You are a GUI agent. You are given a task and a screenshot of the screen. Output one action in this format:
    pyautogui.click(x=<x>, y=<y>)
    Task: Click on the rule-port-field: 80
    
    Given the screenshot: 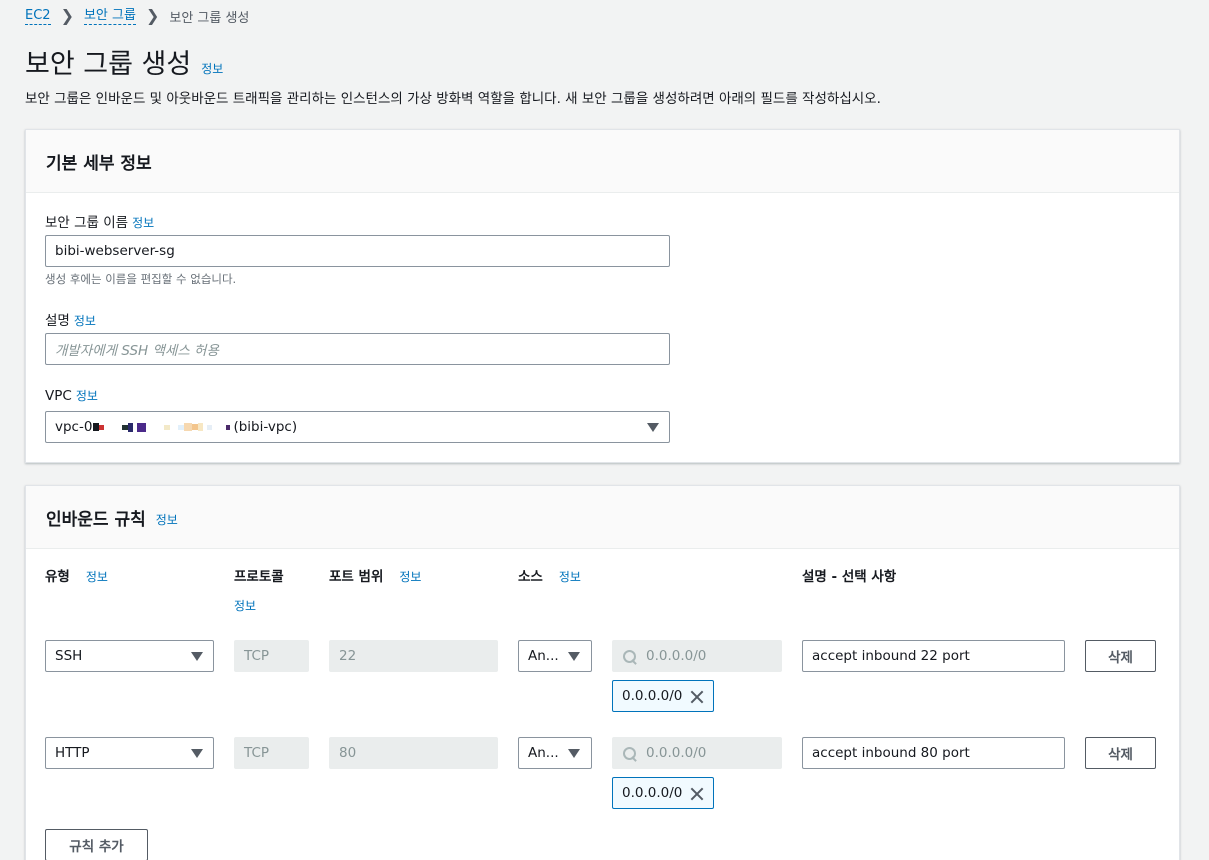 What is the action you would take?
    pyautogui.click(x=413, y=753)
    